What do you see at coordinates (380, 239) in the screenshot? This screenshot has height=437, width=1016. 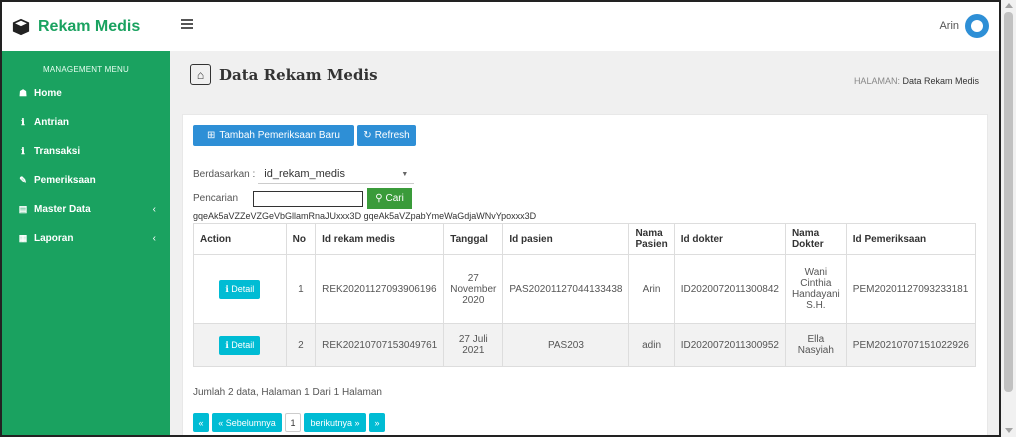 I see `col-id-rekam-medis: Id rekam medis` at bounding box center [380, 239].